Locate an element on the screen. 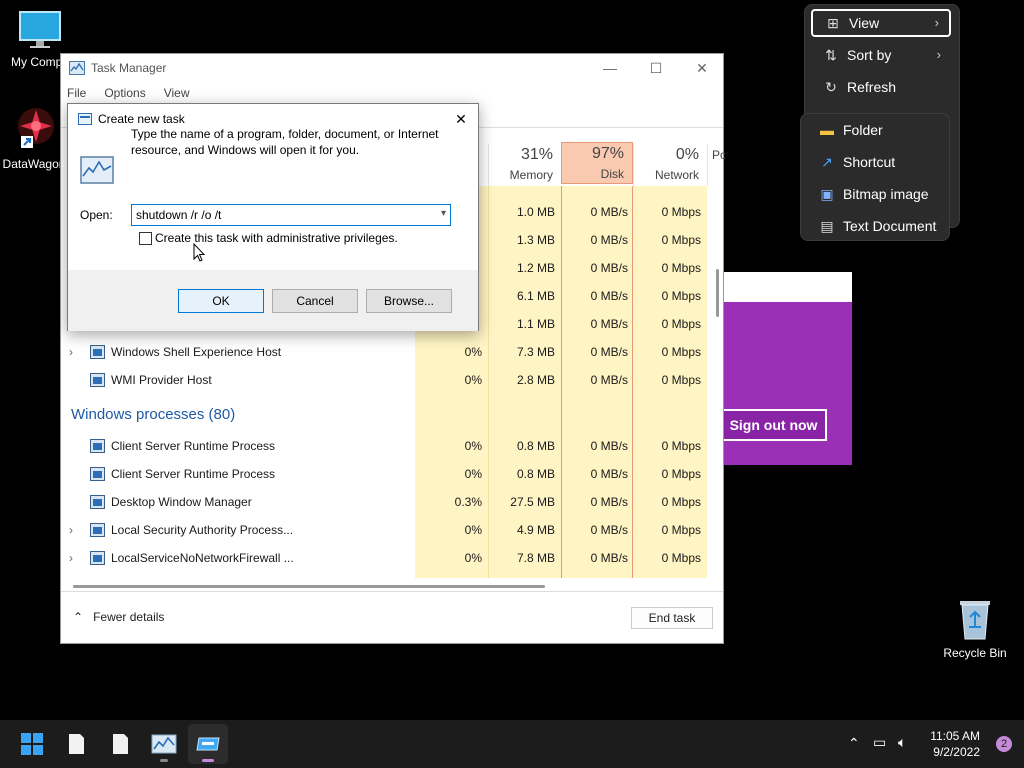  open-label: Open: is located at coordinates (96, 215).